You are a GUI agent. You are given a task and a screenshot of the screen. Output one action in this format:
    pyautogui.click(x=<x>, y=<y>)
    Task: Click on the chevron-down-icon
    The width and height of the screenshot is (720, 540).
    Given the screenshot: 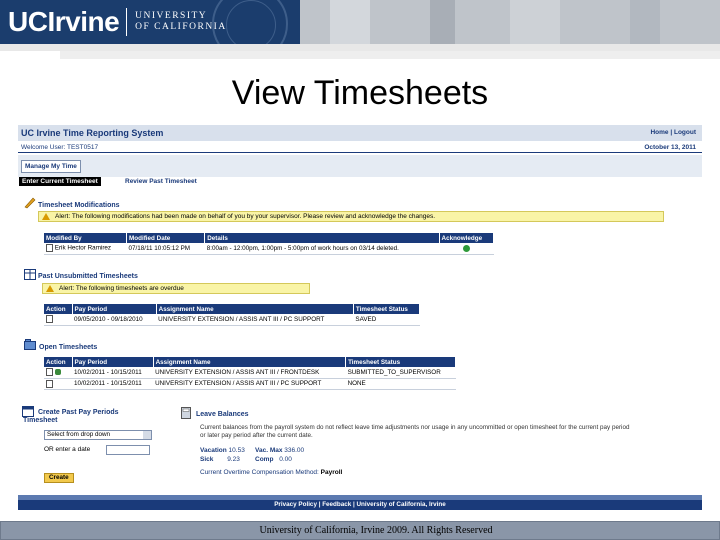 What is the action you would take?
    pyautogui.click(x=147, y=435)
    